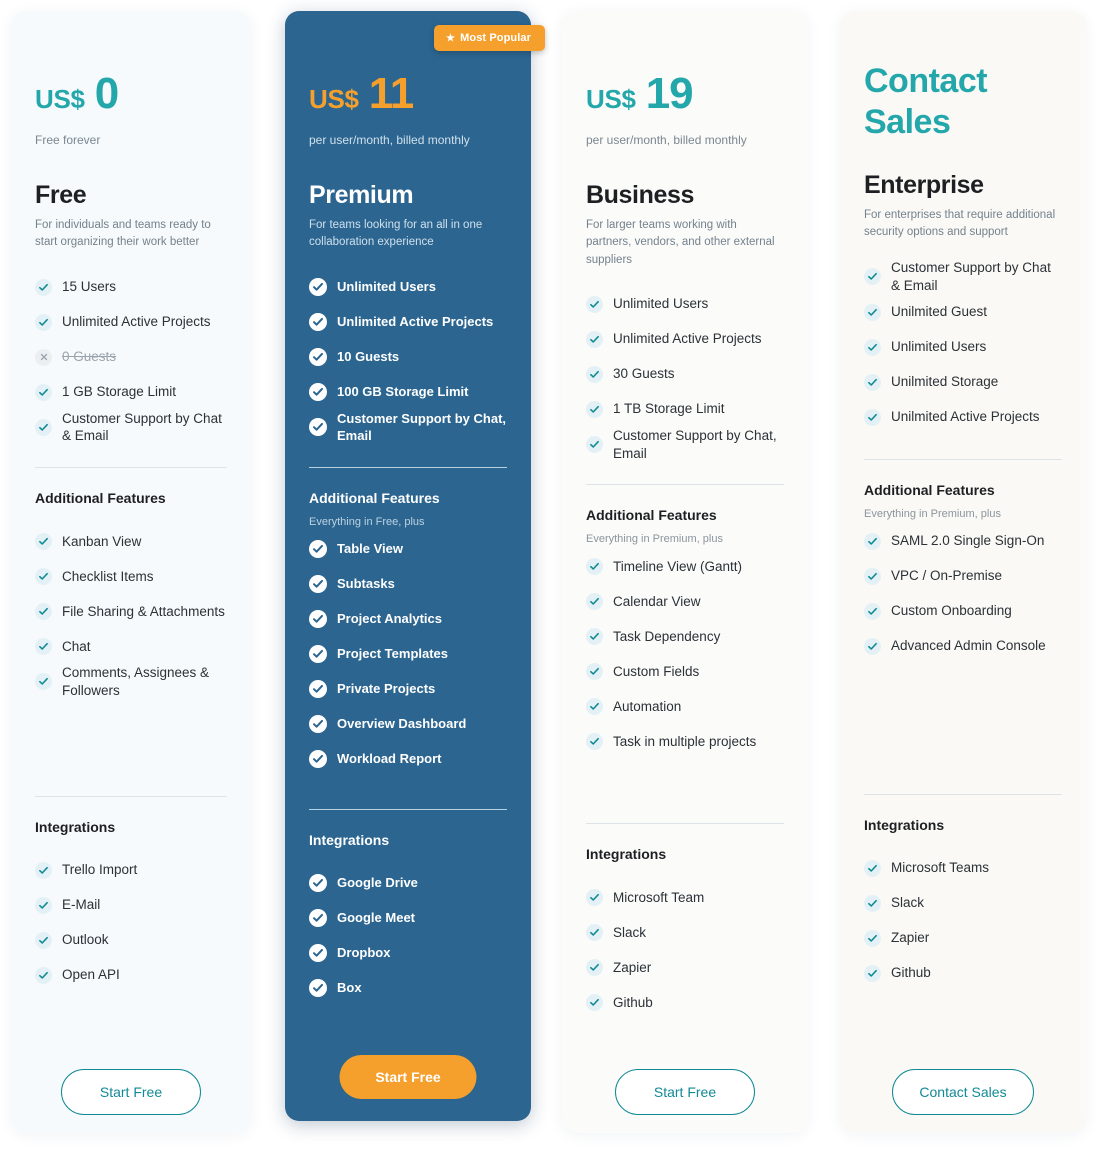  Describe the element at coordinates (685, 304) in the screenshot. I see `feature-item: Unlimited Users` at that location.